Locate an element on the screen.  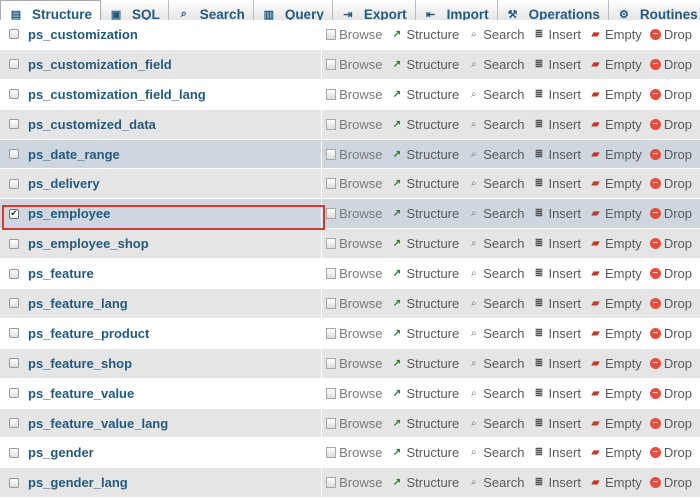
table-name-link: ps_customization_field is located at coordinates (100, 64).